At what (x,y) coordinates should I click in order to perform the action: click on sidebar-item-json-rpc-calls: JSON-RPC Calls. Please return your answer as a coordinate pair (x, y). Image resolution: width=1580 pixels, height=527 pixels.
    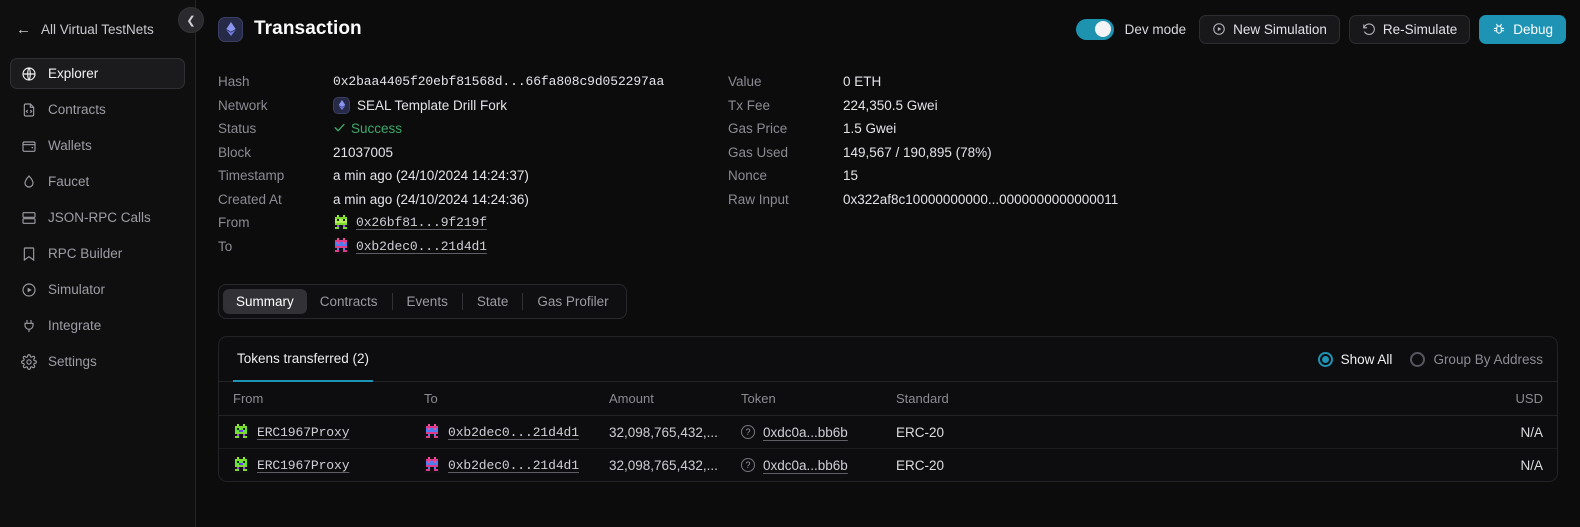
    Looking at the image, I should click on (97, 217).